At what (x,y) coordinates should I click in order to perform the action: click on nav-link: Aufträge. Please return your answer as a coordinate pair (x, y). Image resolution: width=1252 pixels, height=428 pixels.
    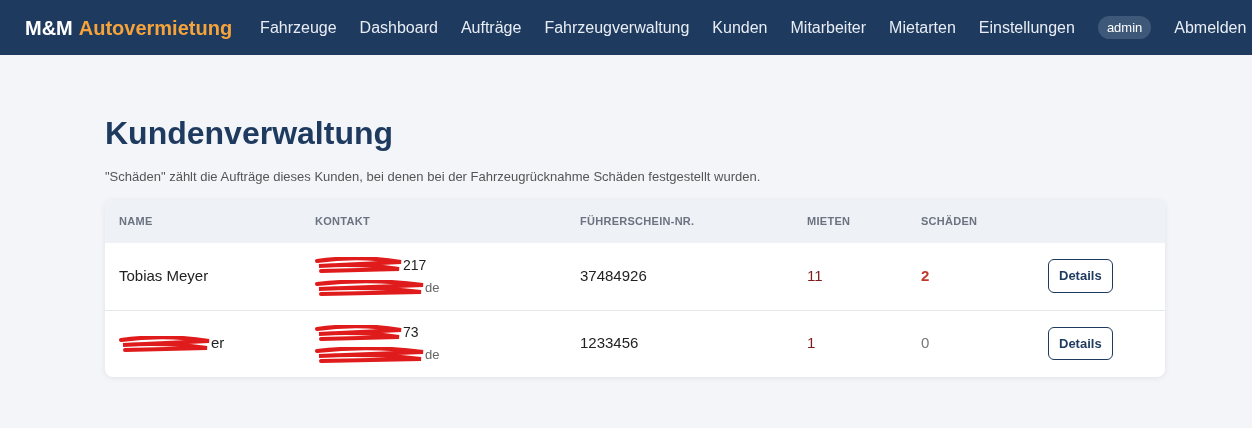
    Looking at the image, I should click on (491, 27).